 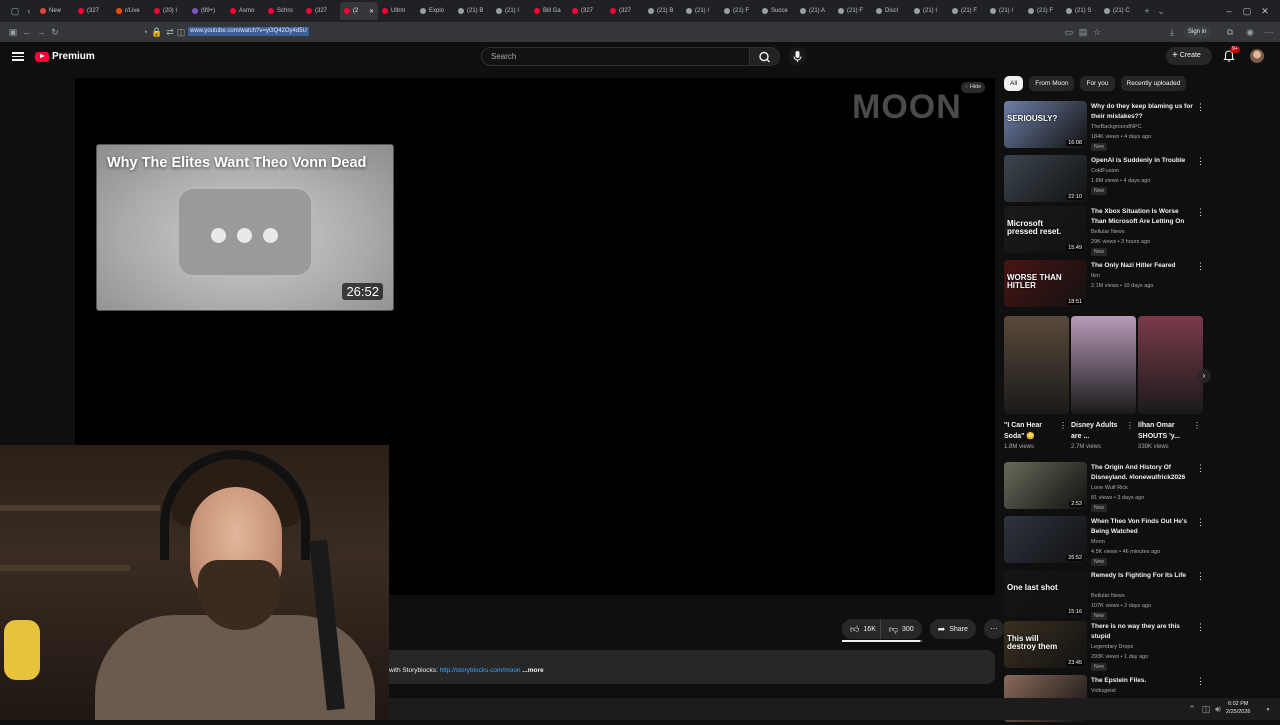 What do you see at coordinates (1045, 229) in the screenshot?
I see `video-thumbnail: Microsoft pressed reset. 15:49` at bounding box center [1045, 229].